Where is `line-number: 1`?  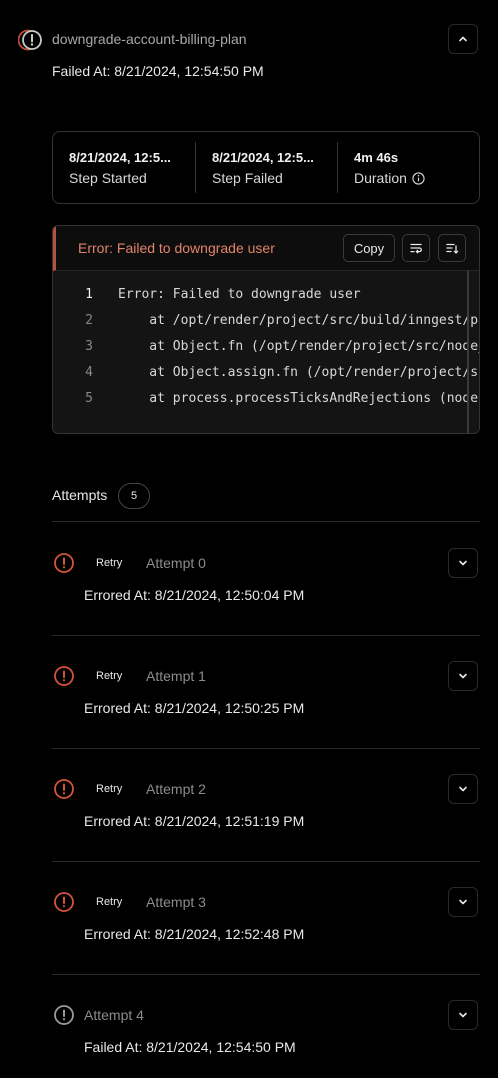
line-number: 1 is located at coordinates (89, 294).